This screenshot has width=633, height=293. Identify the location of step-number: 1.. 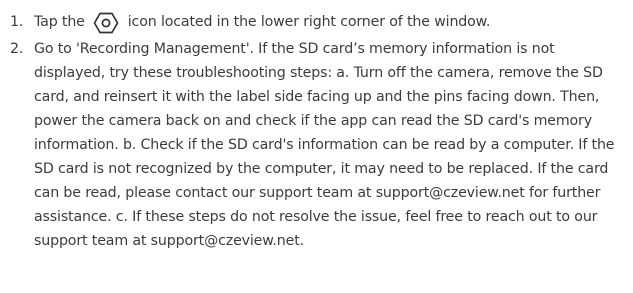
(17, 22).